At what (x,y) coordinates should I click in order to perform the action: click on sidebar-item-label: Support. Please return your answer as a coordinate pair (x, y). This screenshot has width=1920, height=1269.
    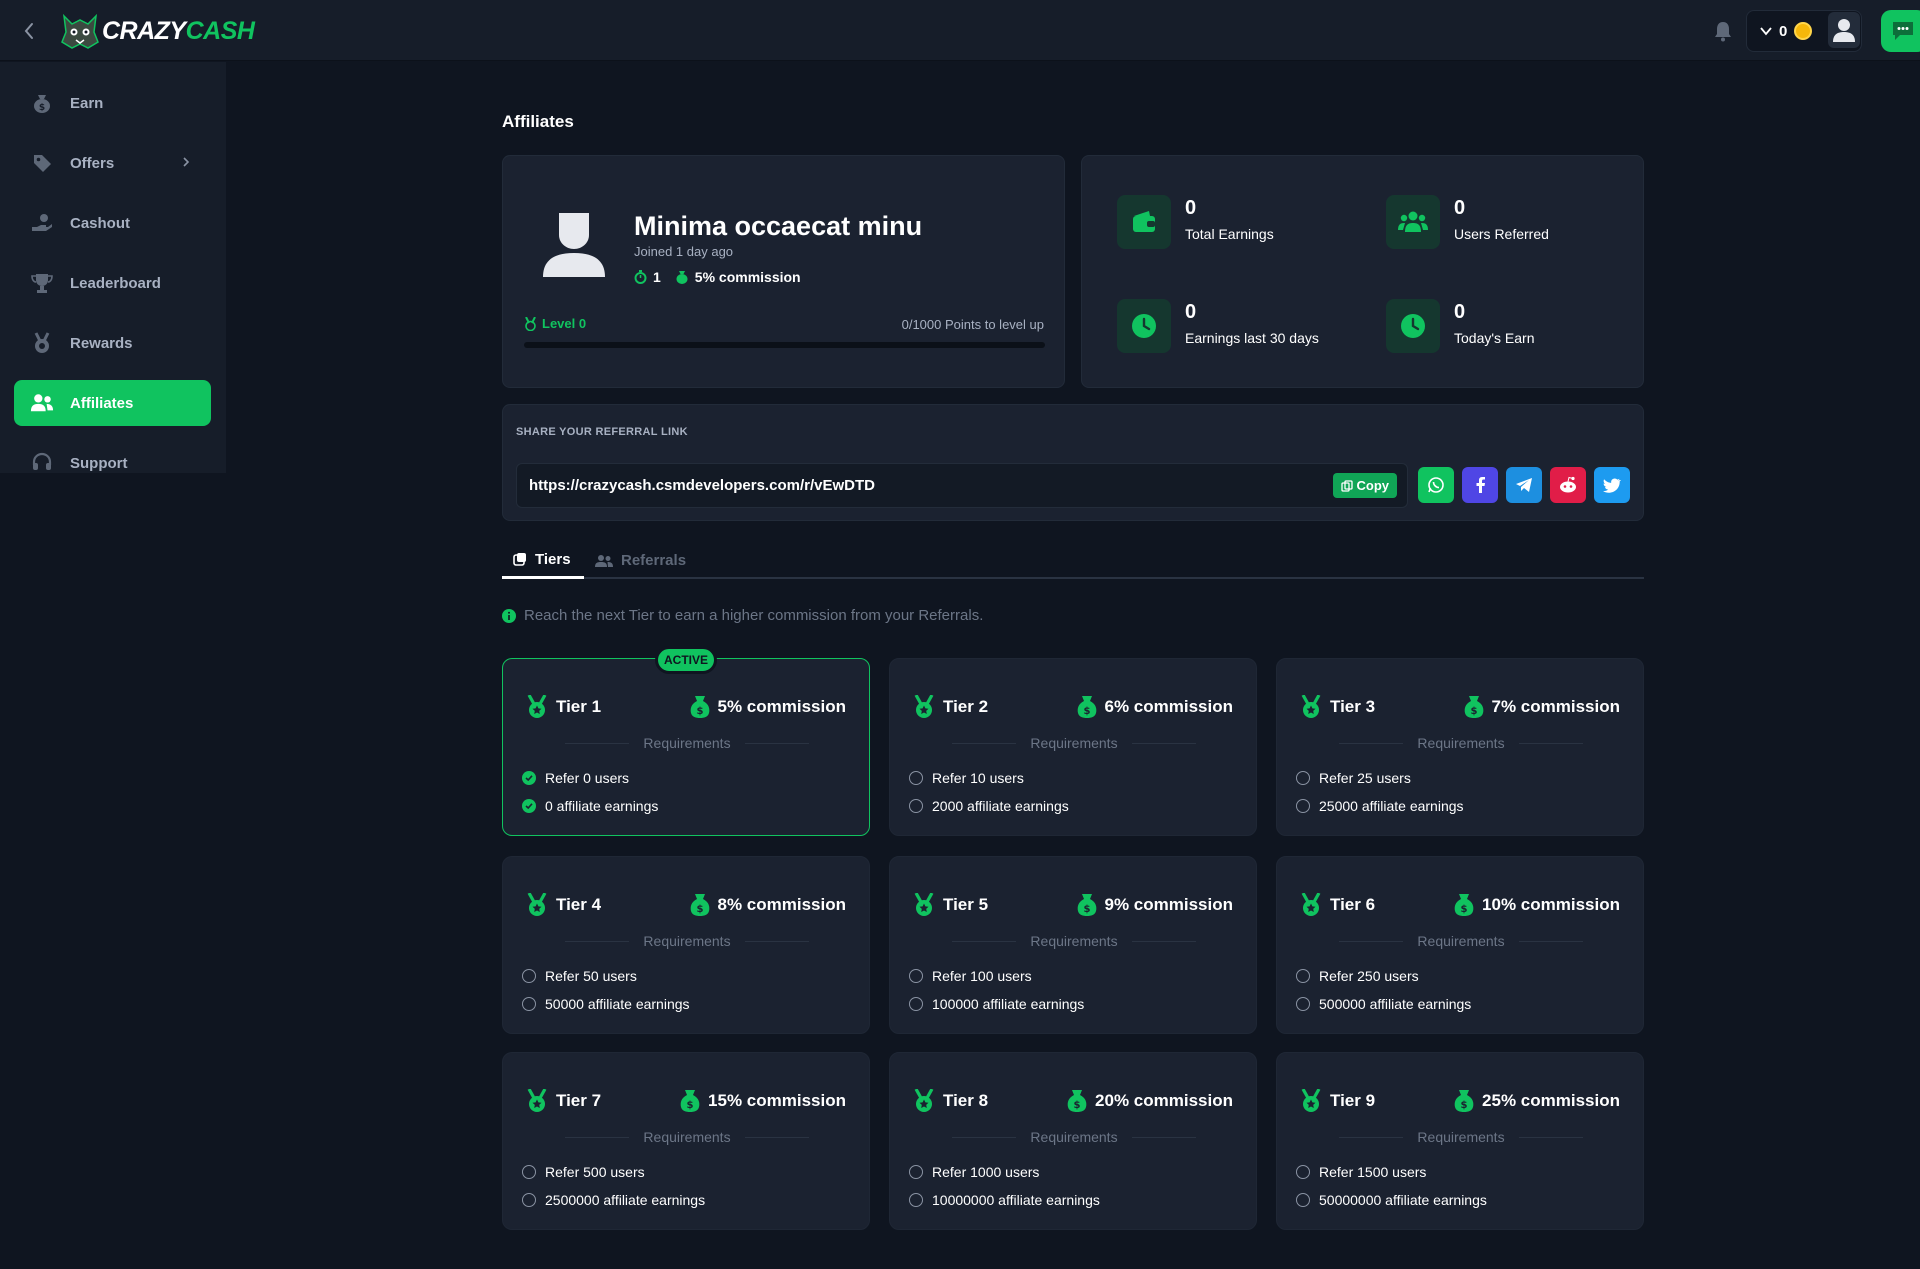
    Looking at the image, I should click on (99, 463).